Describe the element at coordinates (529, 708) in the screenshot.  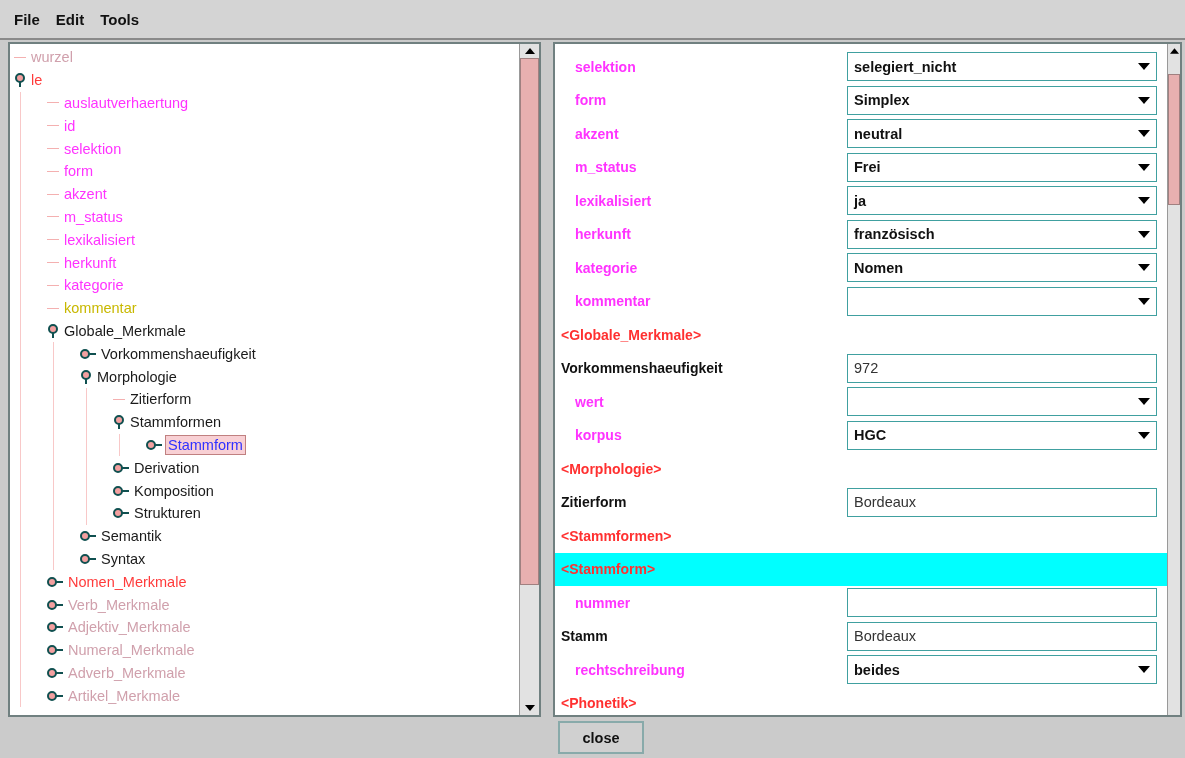
I see `down-arrow-icon` at that location.